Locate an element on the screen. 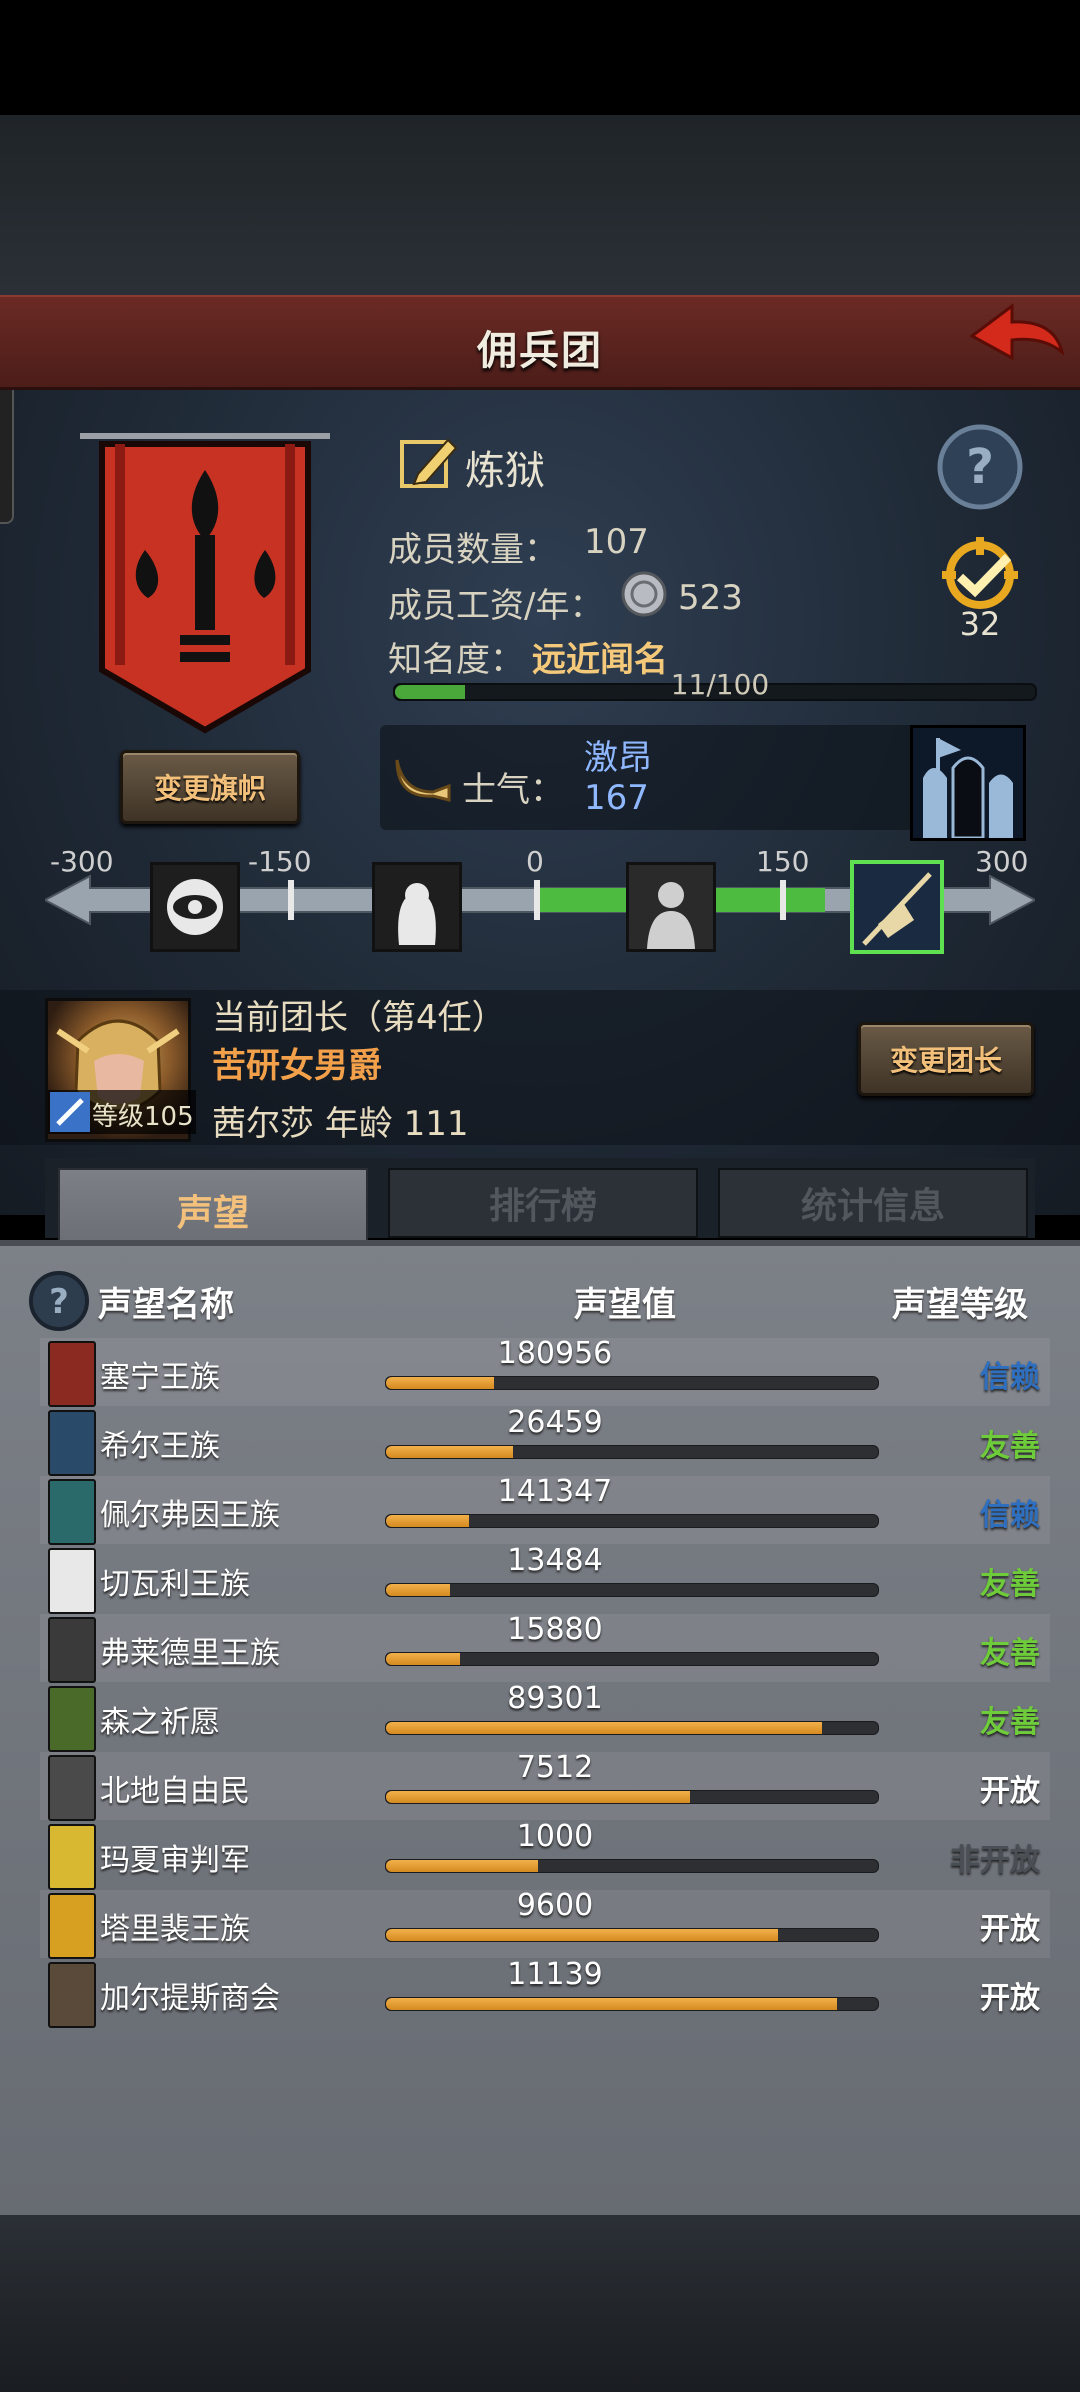  help-icon: ? is located at coordinates (980, 467).